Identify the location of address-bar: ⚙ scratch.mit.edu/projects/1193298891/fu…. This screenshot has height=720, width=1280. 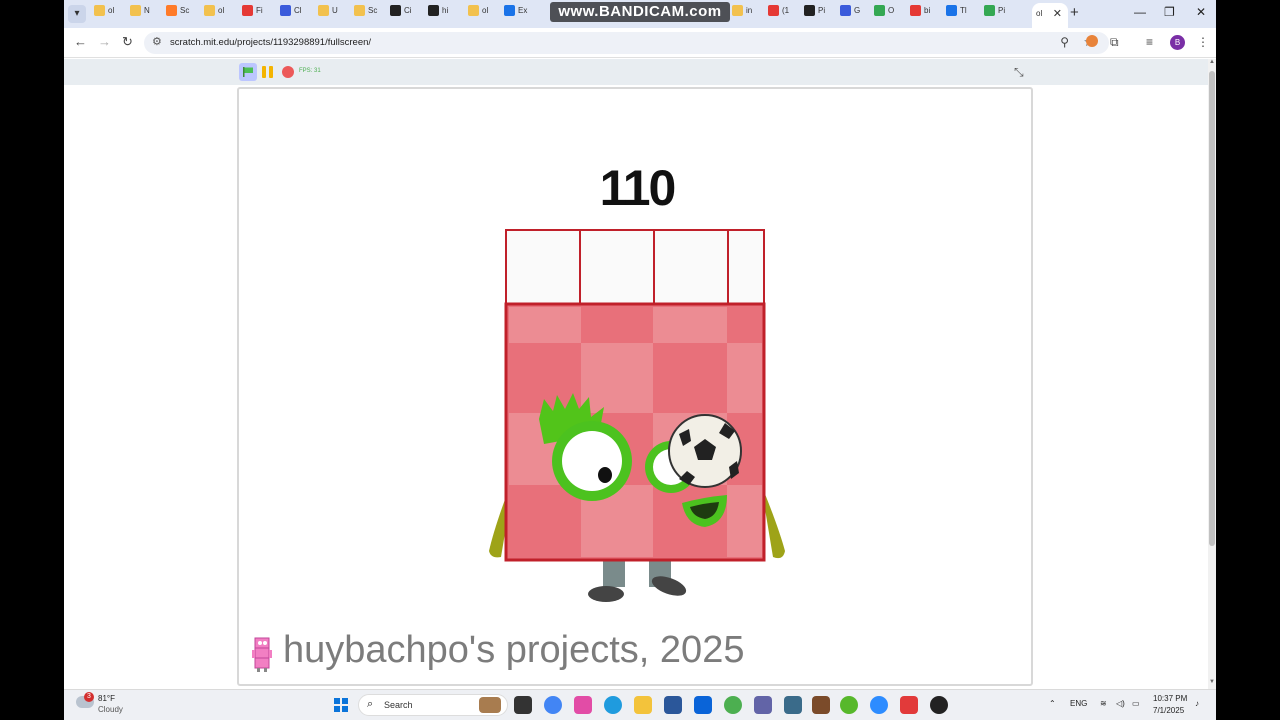
(626, 43).